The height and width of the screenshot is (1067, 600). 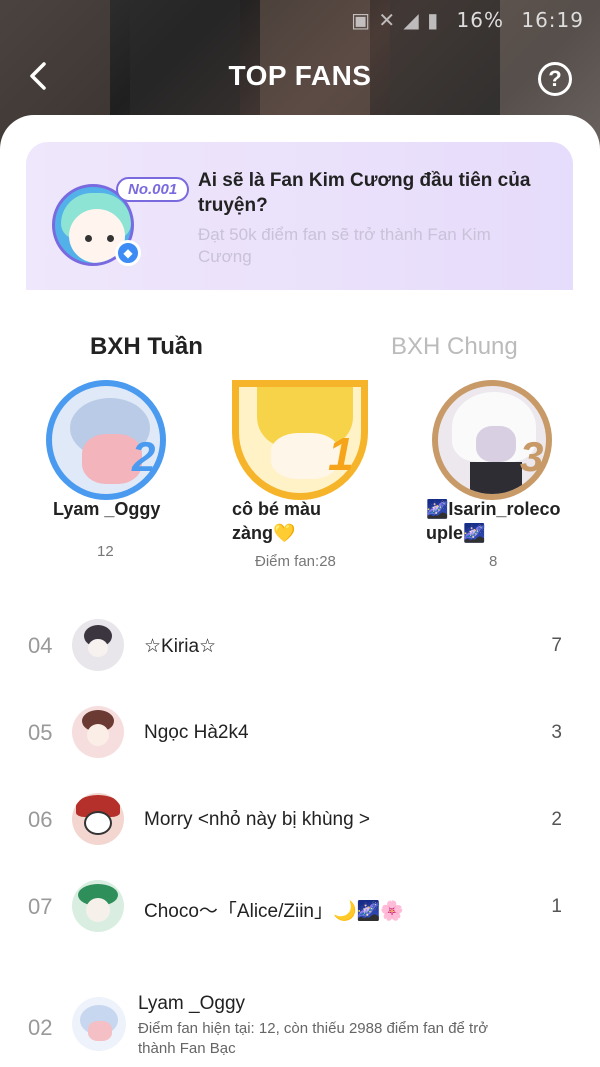 I want to click on list-item: 07 Choco～「Alice/Ziin」🌙🌌🌸 1, so click(x=300, y=906).